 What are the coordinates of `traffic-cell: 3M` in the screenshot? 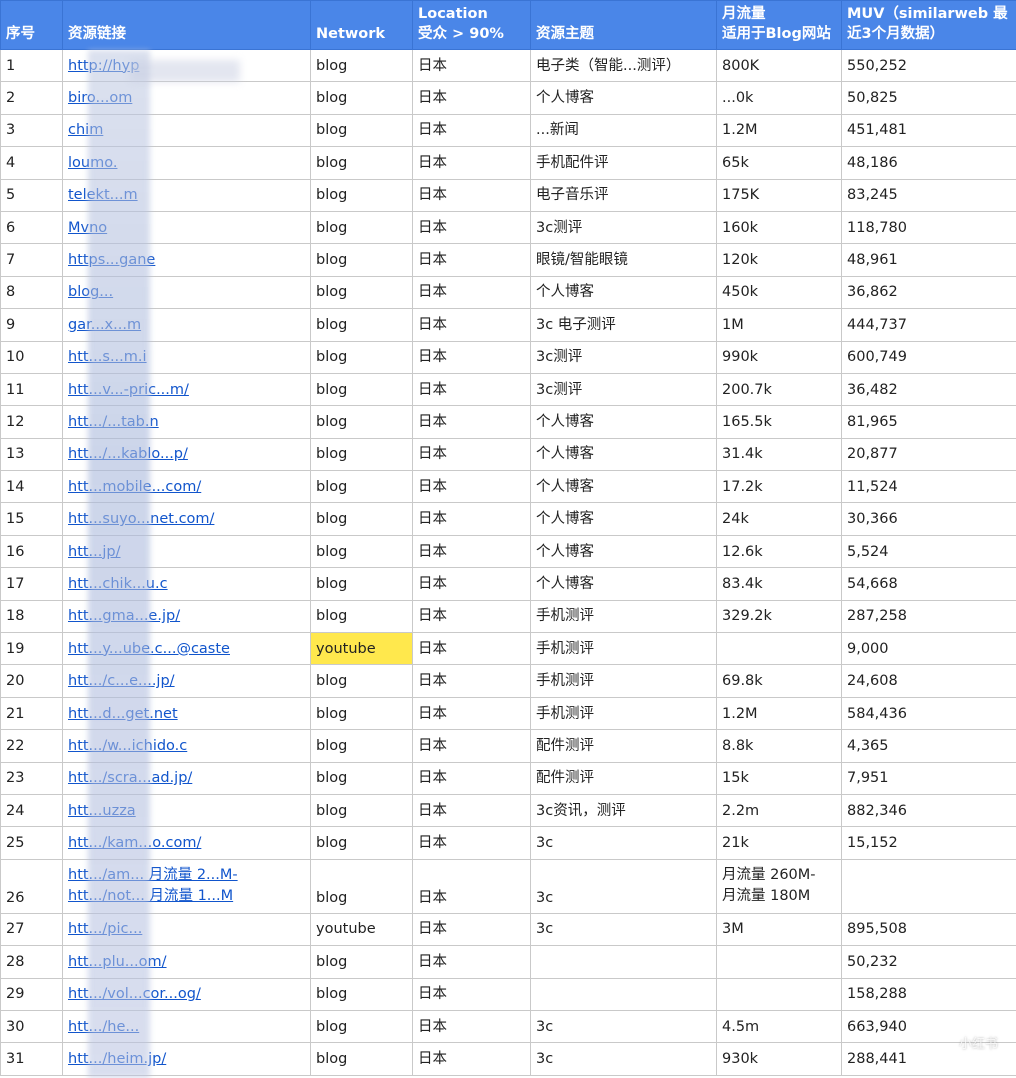 It's located at (779, 930).